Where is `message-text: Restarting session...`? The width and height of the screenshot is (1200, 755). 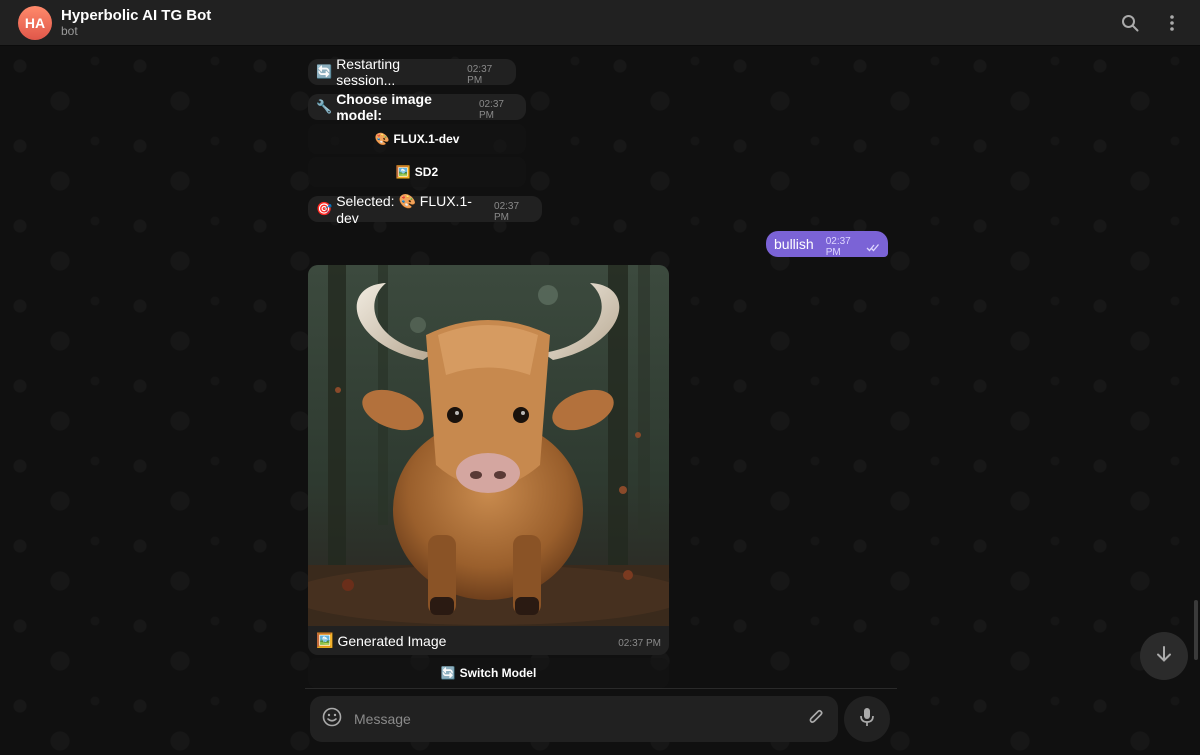 message-text: Restarting session... is located at coordinates (368, 72).